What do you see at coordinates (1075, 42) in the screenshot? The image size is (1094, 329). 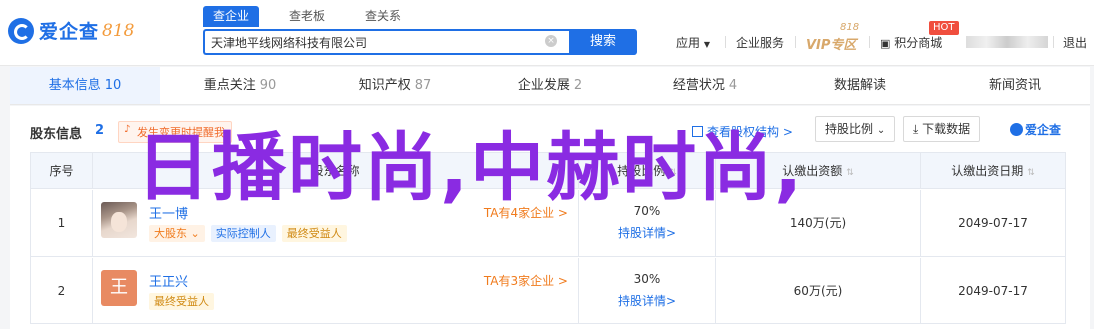 I see `logout-link: 退出` at bounding box center [1075, 42].